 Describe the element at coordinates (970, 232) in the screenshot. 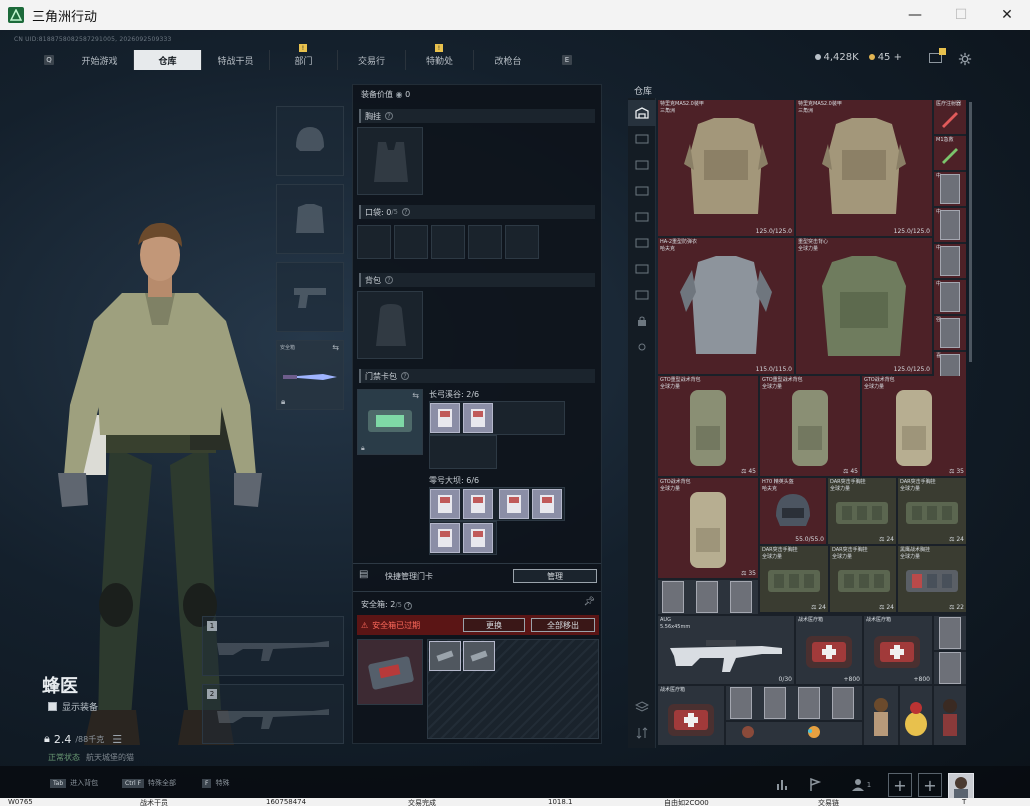

I see `warehouse-scrollbar` at that location.